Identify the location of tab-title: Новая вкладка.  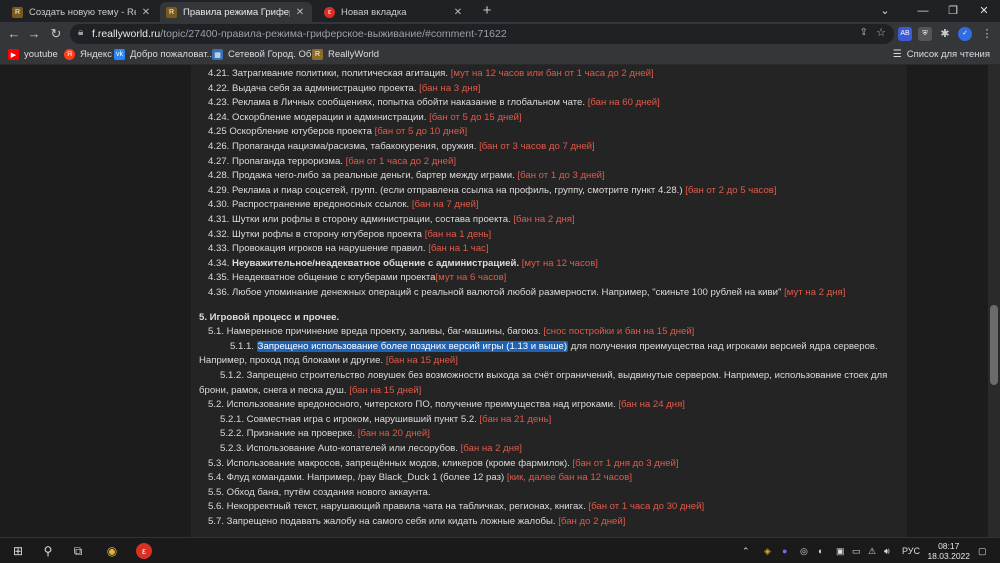
(374, 12).